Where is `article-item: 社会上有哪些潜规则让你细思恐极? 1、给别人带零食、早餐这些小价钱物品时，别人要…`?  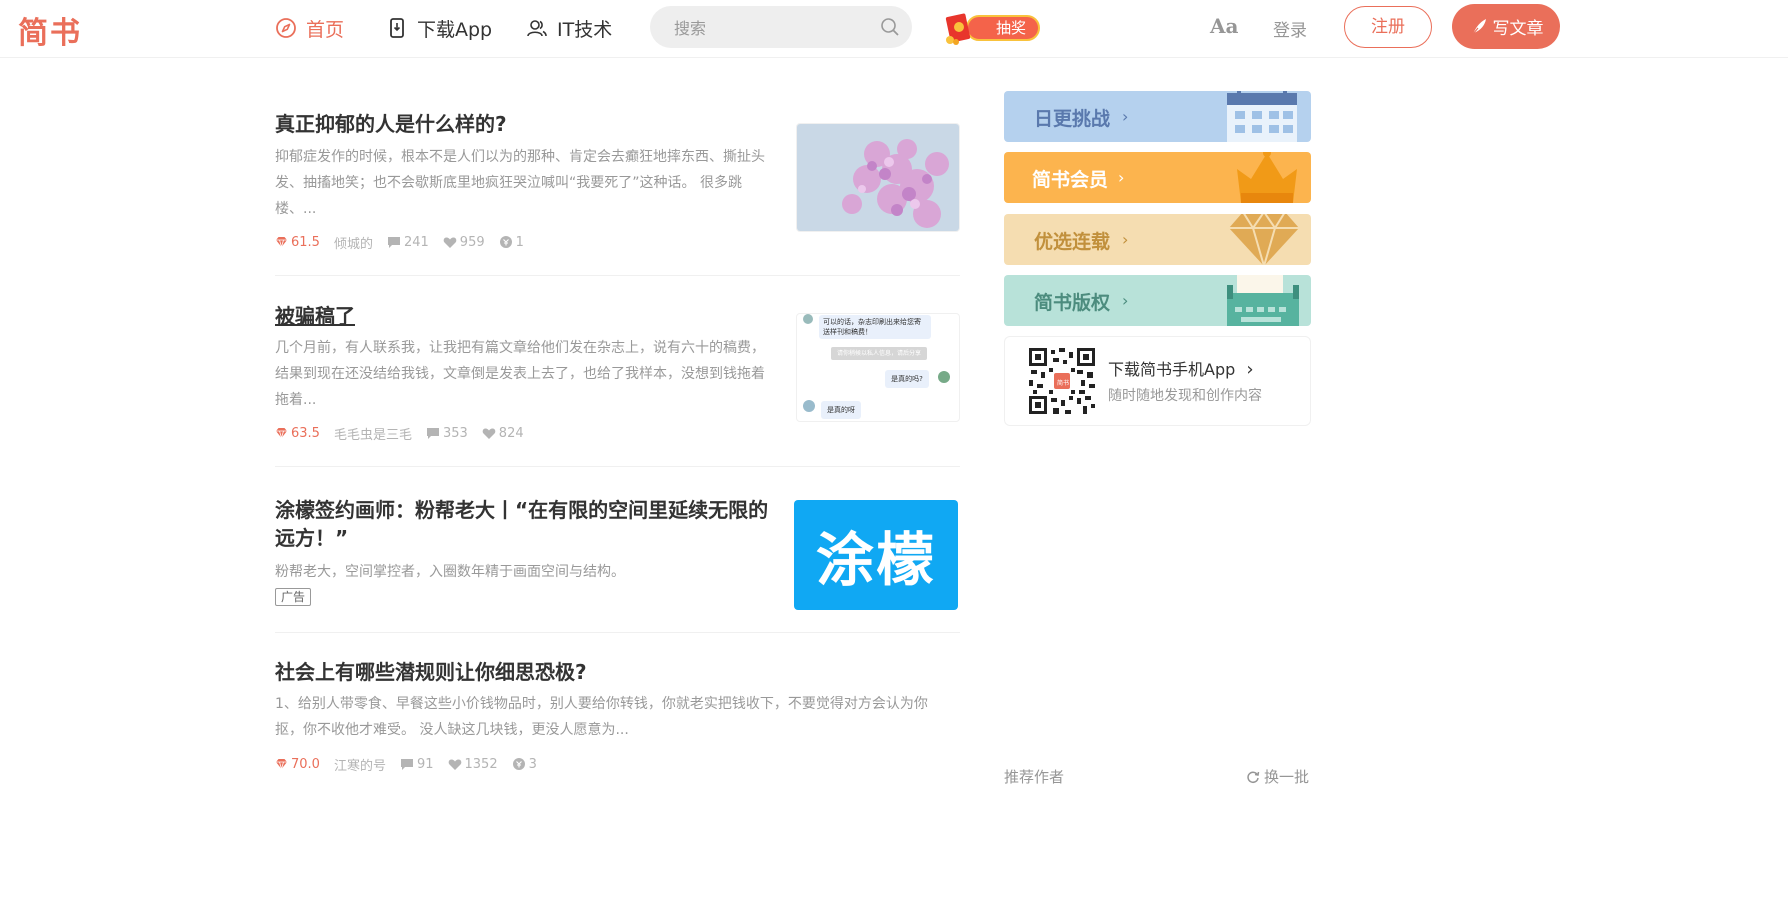
article-item: 社会上有哪些潜规则让你细思恐极? 1、给别人带零食、早餐这些小价钱物品时，别人要… is located at coordinates (617, 723).